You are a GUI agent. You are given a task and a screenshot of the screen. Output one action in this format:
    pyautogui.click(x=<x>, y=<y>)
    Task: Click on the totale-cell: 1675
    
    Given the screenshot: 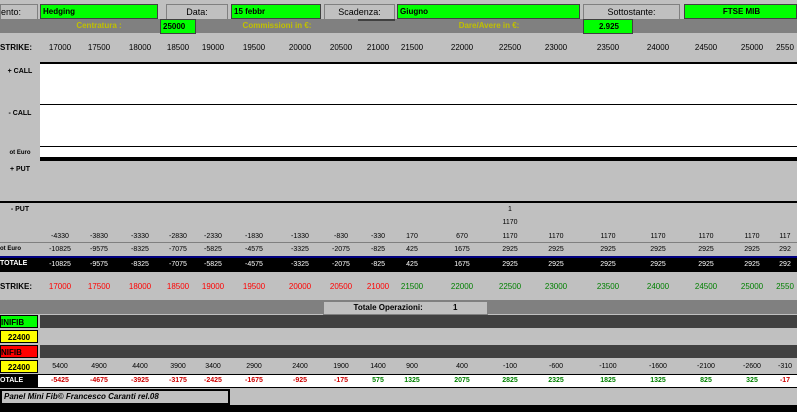 What is the action you would take?
    pyautogui.click(x=462, y=264)
    